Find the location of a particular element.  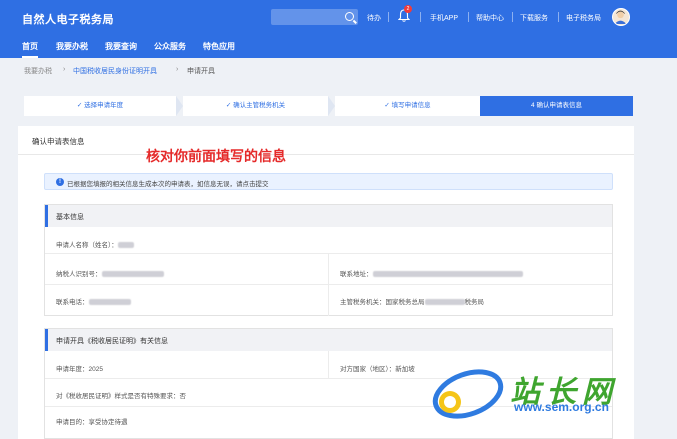

search-icon is located at coordinates (349, 16).